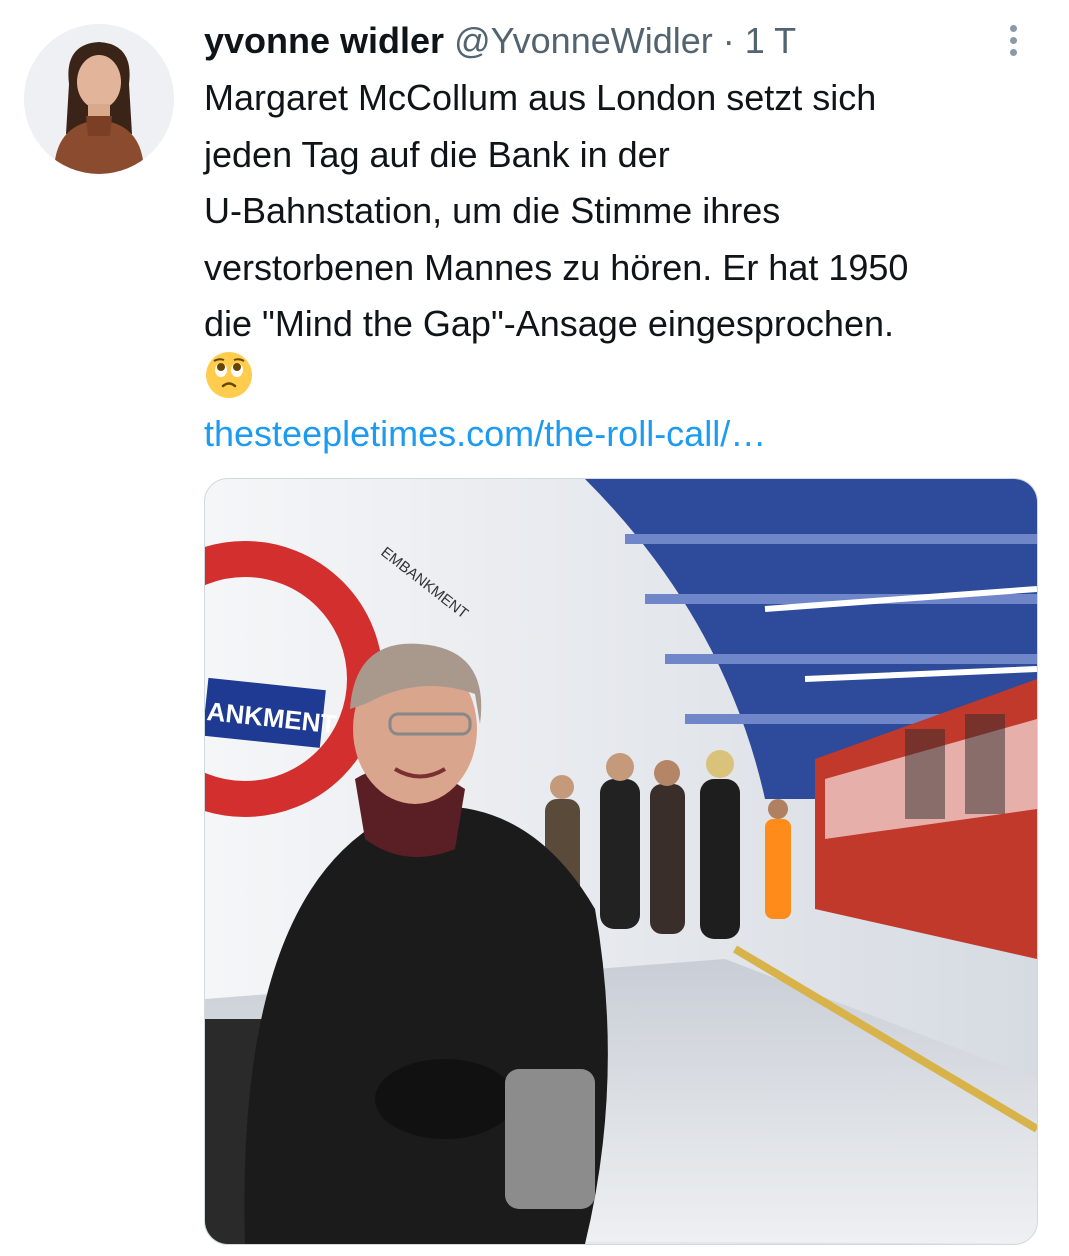 The height and width of the screenshot is (1256, 1069). I want to click on avatar, so click(99, 99).